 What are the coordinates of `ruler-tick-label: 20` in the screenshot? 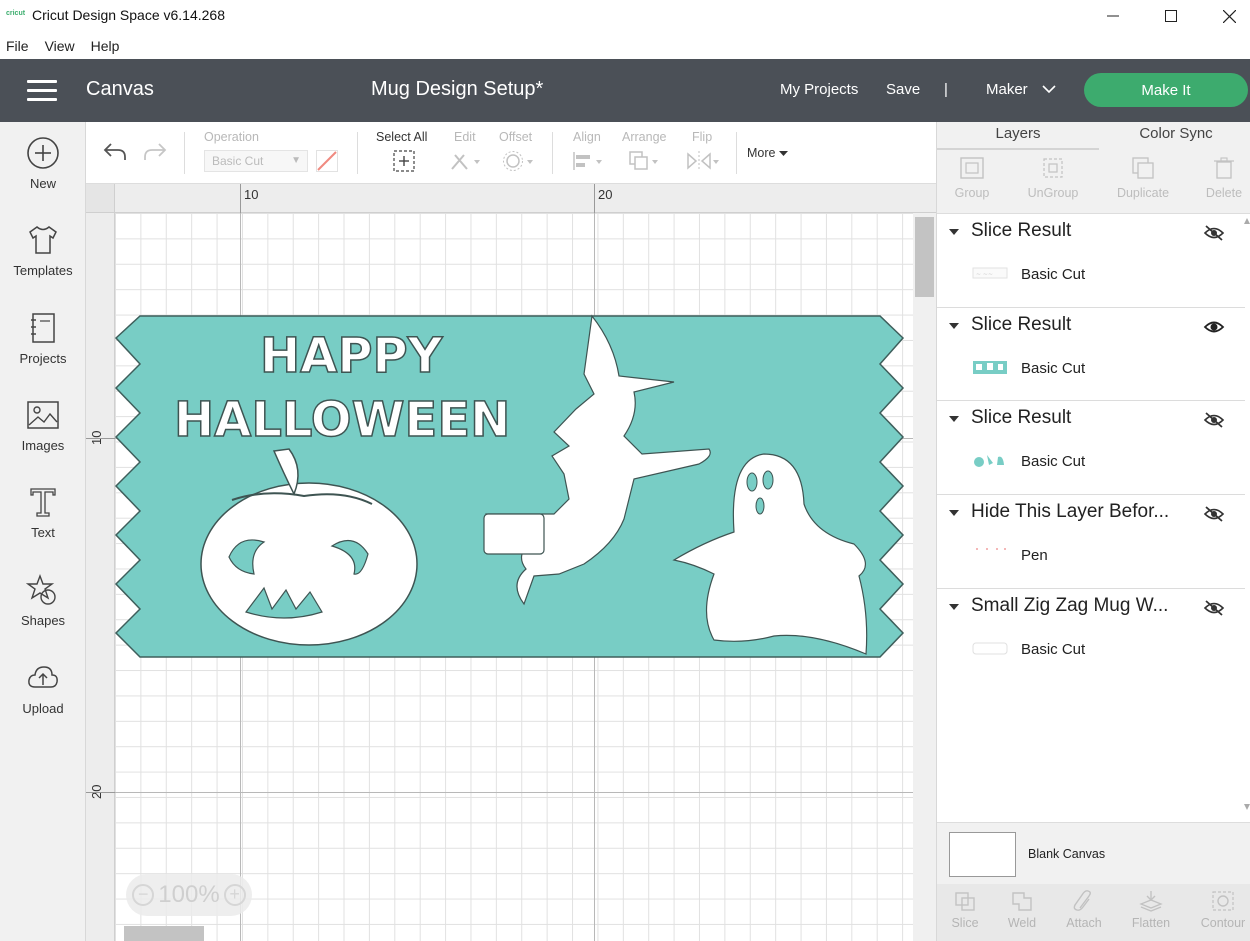 It's located at (605, 194).